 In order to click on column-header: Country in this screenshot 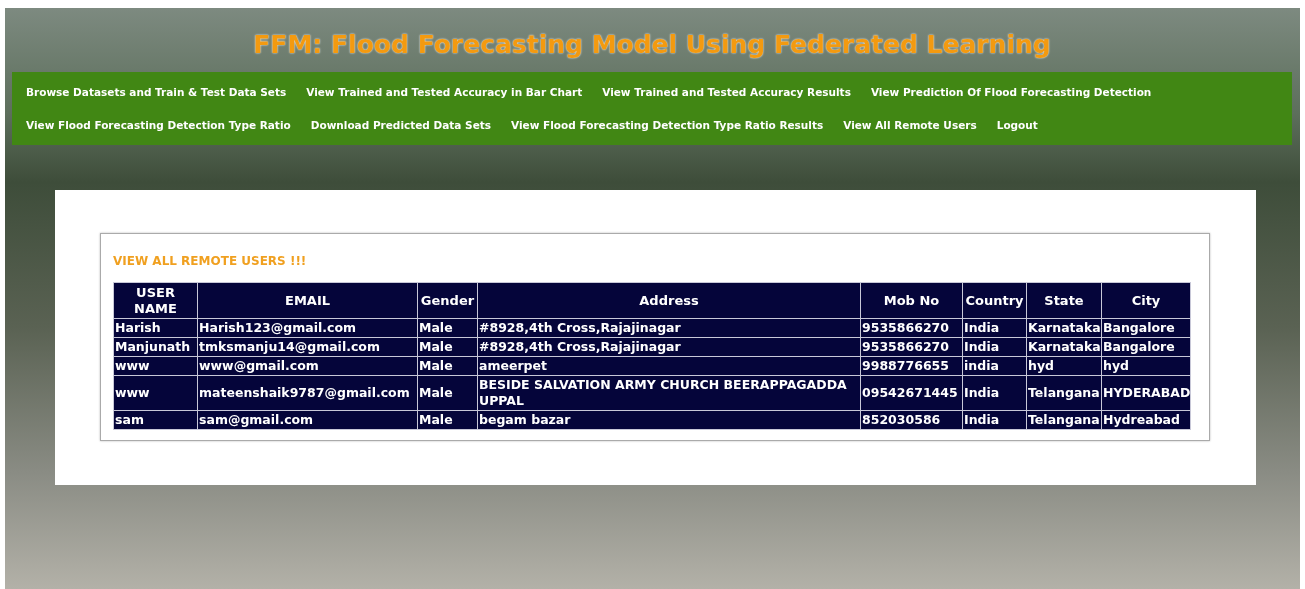, I will do `click(994, 300)`.